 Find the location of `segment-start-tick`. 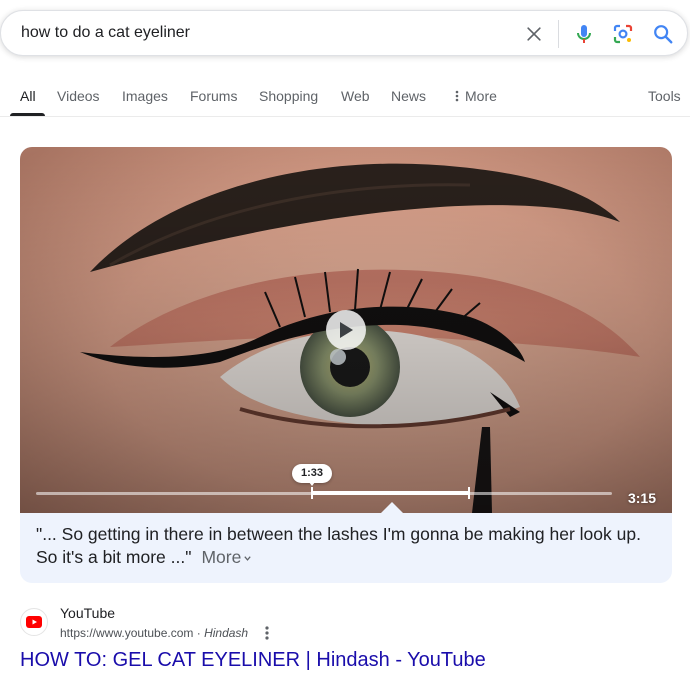

segment-start-tick is located at coordinates (312, 493).